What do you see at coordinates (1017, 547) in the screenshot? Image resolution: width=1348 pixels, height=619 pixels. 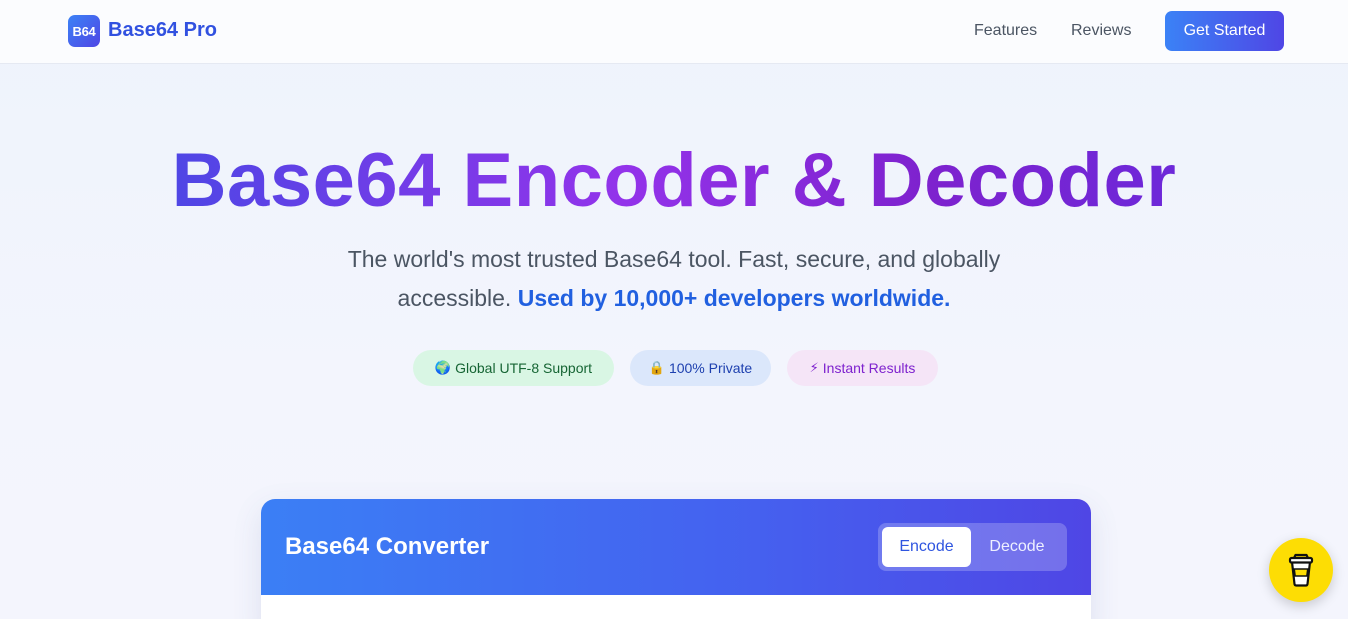 I see `decode-tab: Decode` at bounding box center [1017, 547].